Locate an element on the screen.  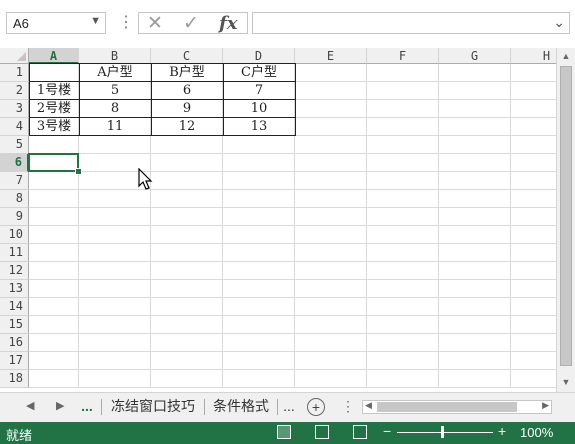
row-header-16: 16 is located at coordinates (14, 343).